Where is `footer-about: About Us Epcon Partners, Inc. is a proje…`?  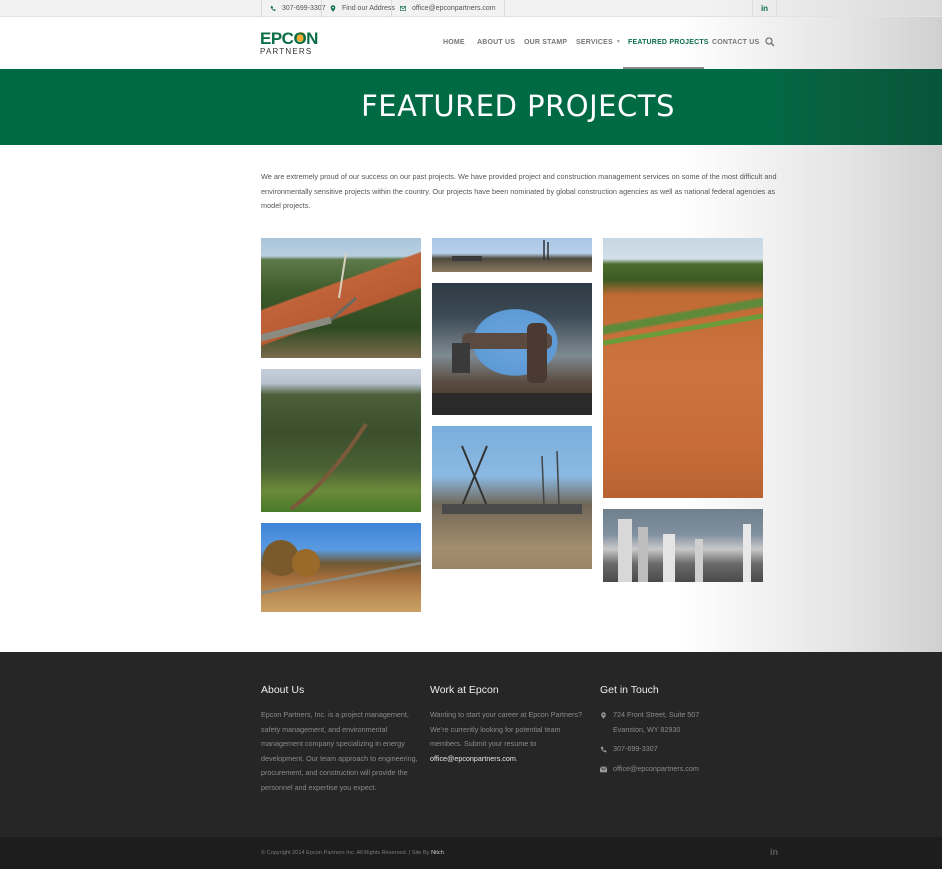
footer-about: About Us Epcon Partners, Inc. is a proje… is located at coordinates (341, 739).